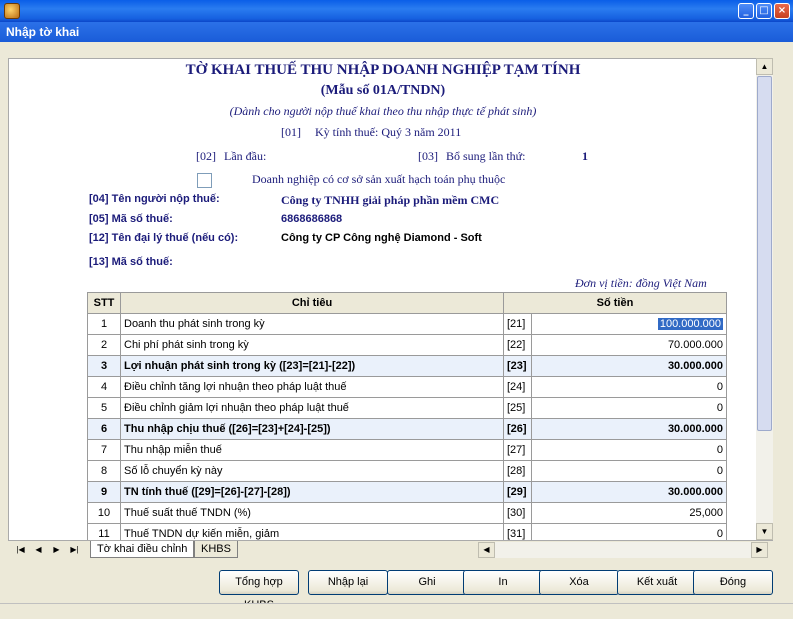 Image resolution: width=793 pixels, height=619 pixels. Describe the element at coordinates (427, 582) in the screenshot. I see `save-button: Ghi` at that location.